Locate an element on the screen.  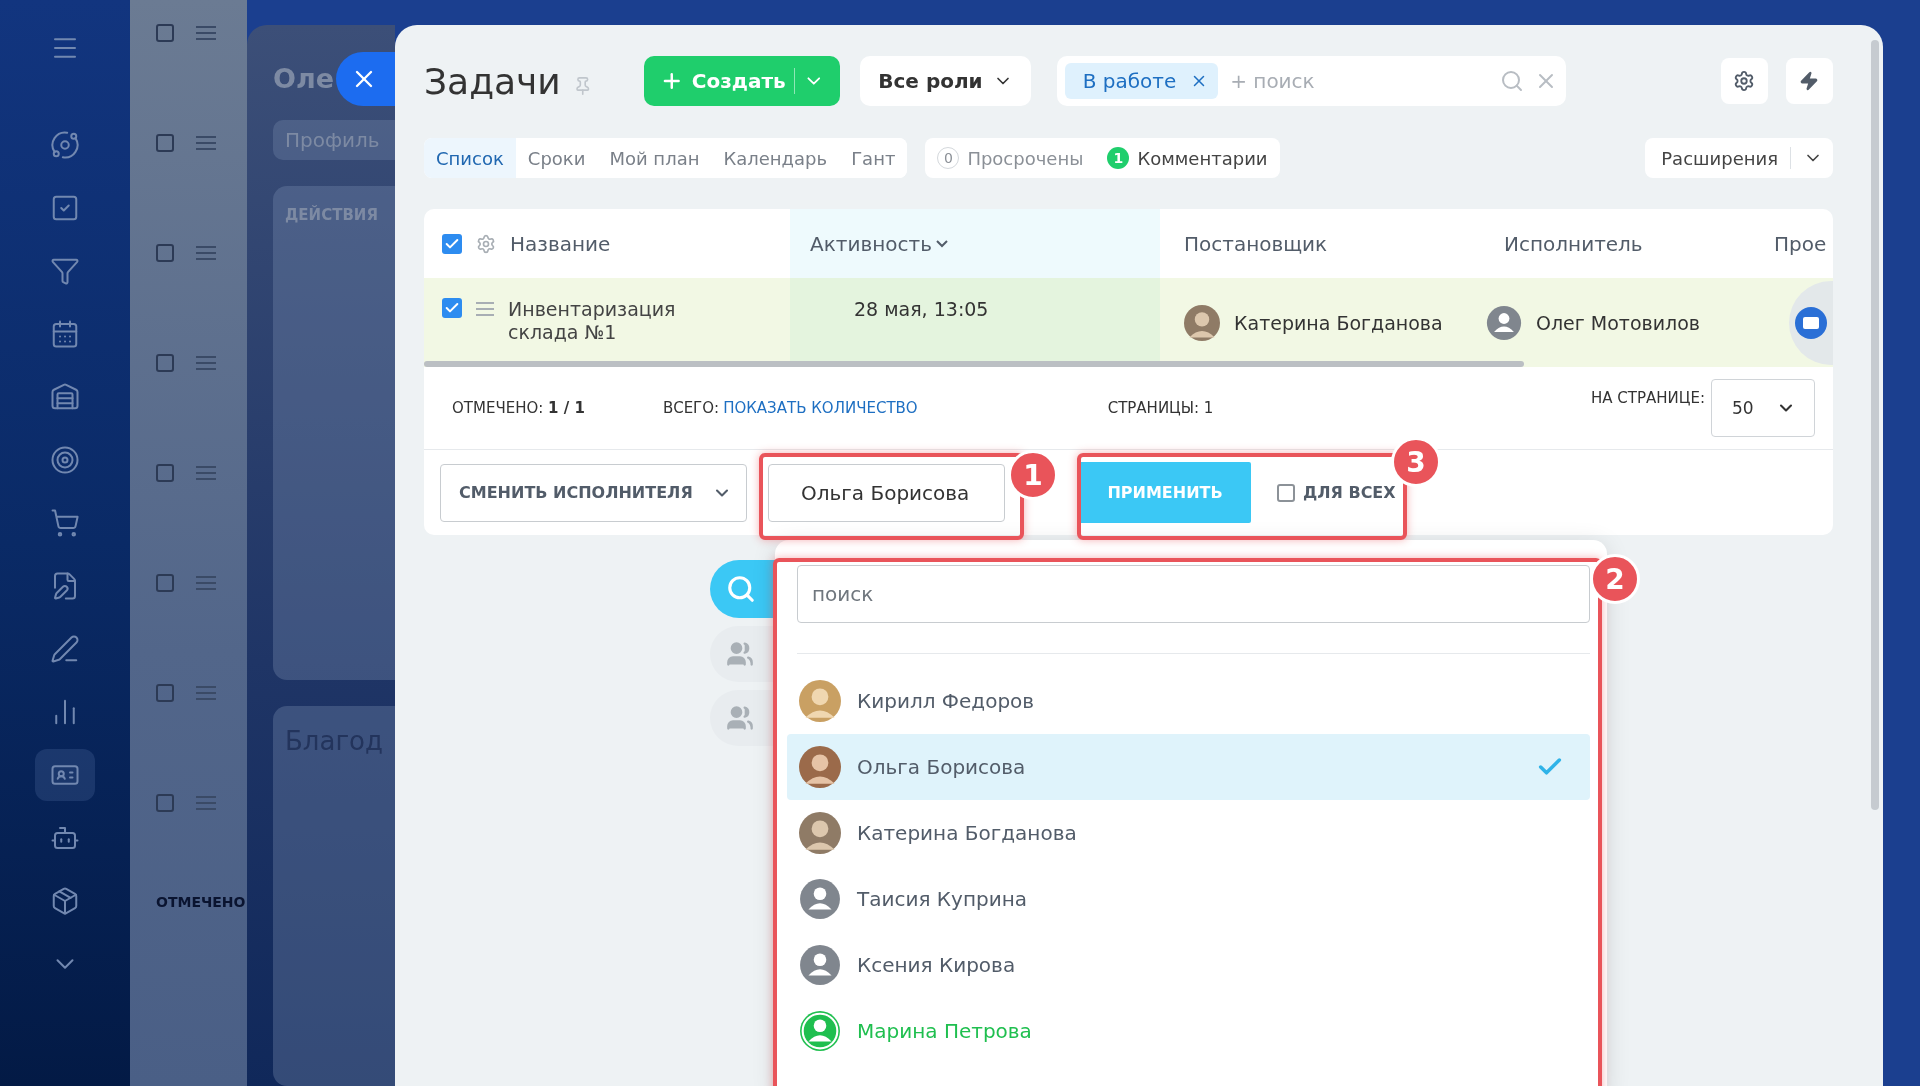
user-name: Таисия Куприна is located at coordinates (942, 899).